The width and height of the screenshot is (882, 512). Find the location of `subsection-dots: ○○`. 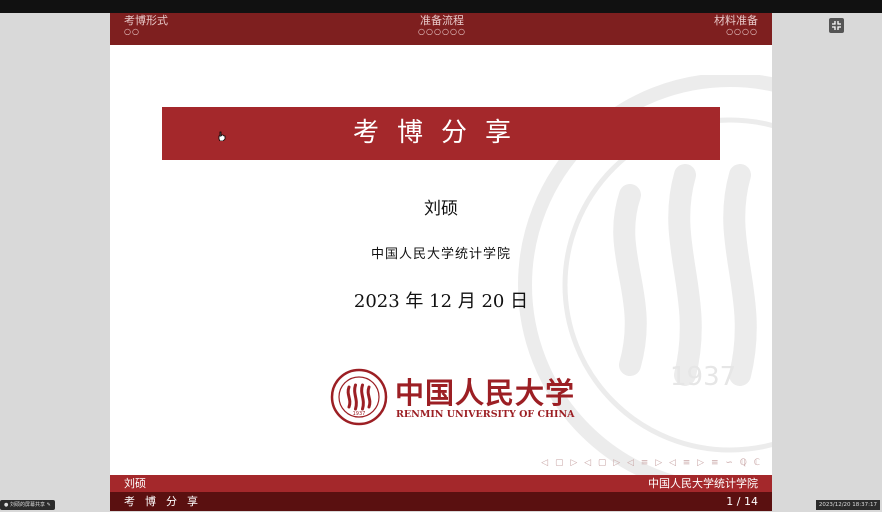

subsection-dots: ○○ is located at coordinates (146, 31).